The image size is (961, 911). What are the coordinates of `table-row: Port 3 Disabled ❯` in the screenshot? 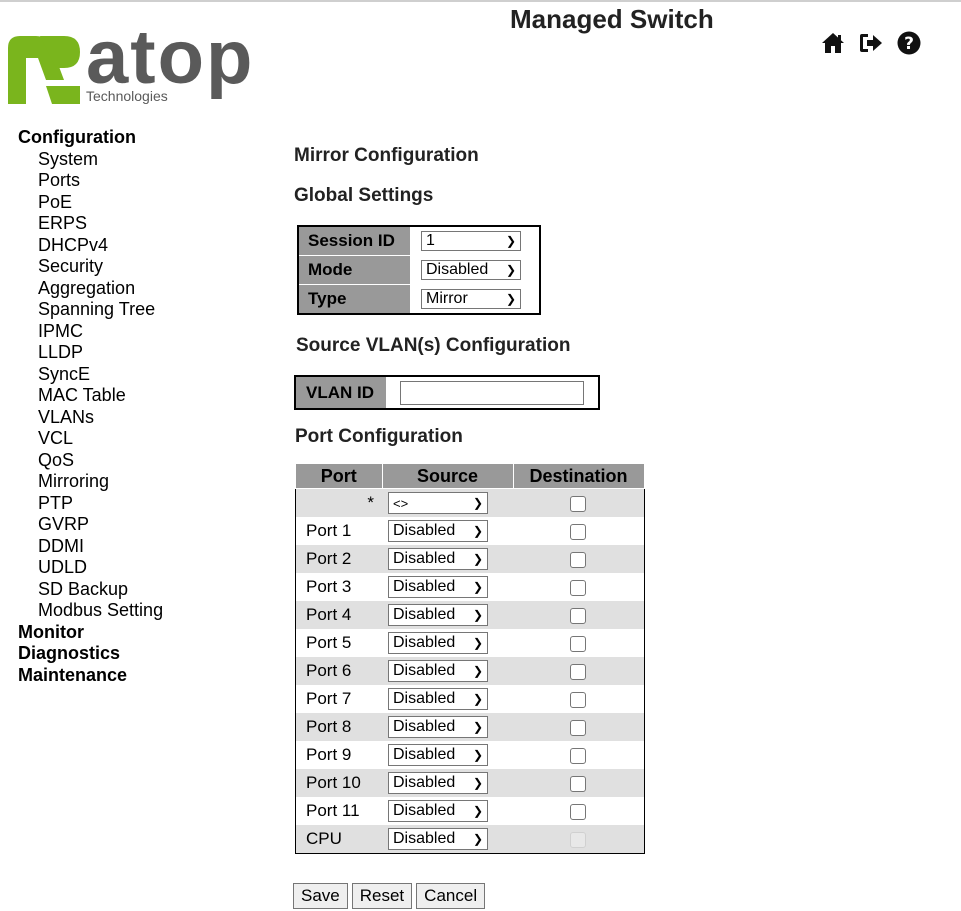 It's located at (469, 587).